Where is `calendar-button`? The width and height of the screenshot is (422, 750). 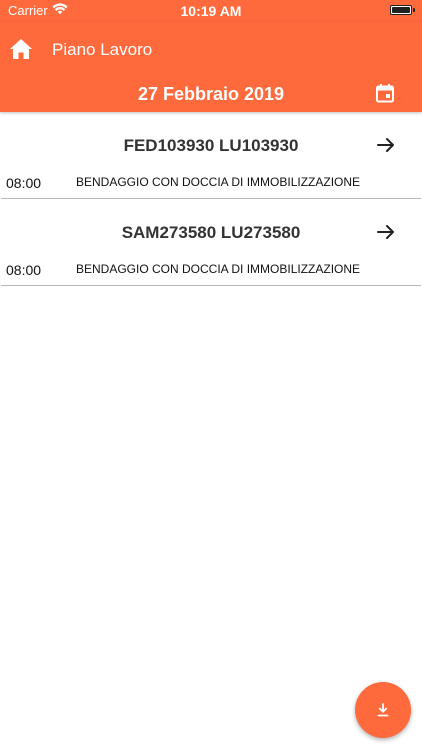
calendar-button is located at coordinates (385, 93).